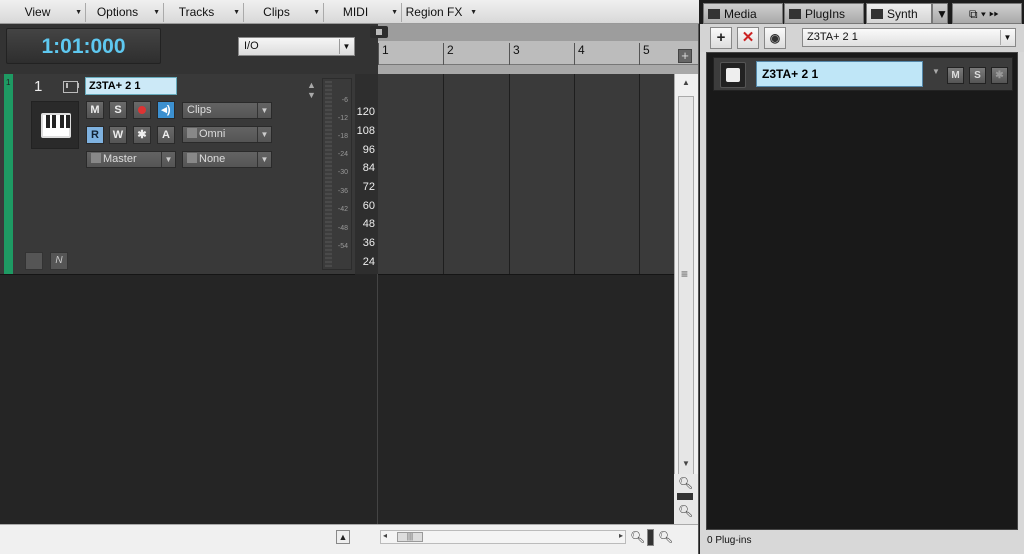  What do you see at coordinates (441, 12) in the screenshot?
I see `region-fx-menu: Region FX ▼` at bounding box center [441, 12].